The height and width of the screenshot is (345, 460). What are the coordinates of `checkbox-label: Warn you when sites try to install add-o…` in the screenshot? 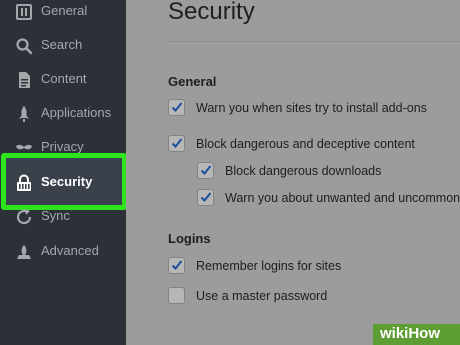 It's located at (311, 108).